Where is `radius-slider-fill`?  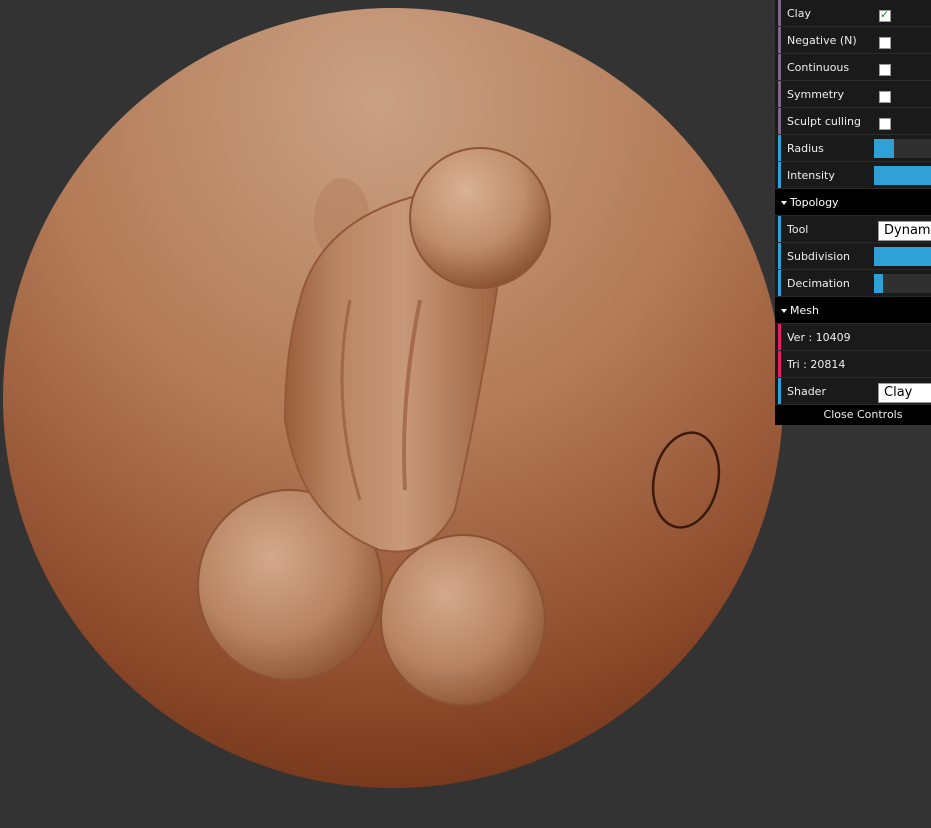 radius-slider-fill is located at coordinates (884, 148).